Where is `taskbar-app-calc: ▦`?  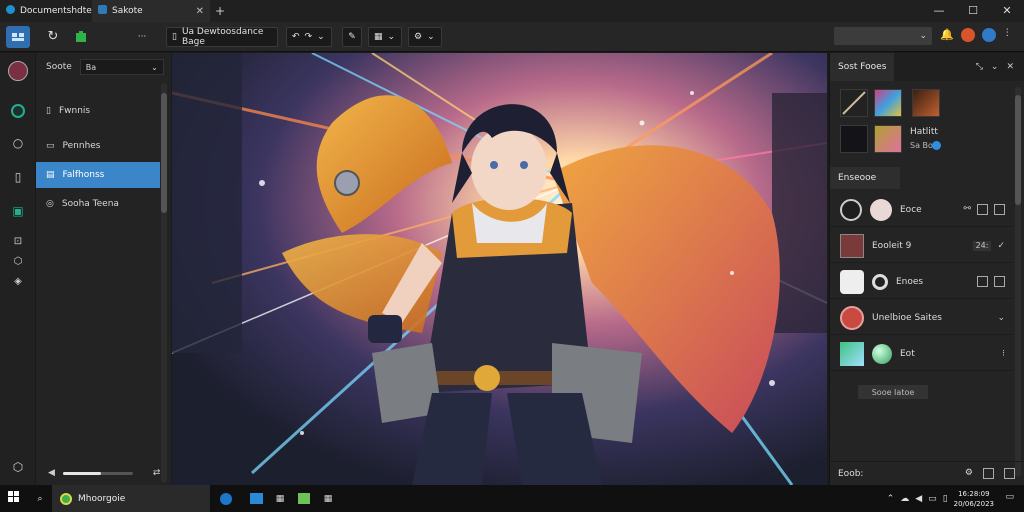
taskbar-app-calc: ▦ is located at coordinates (280, 498).